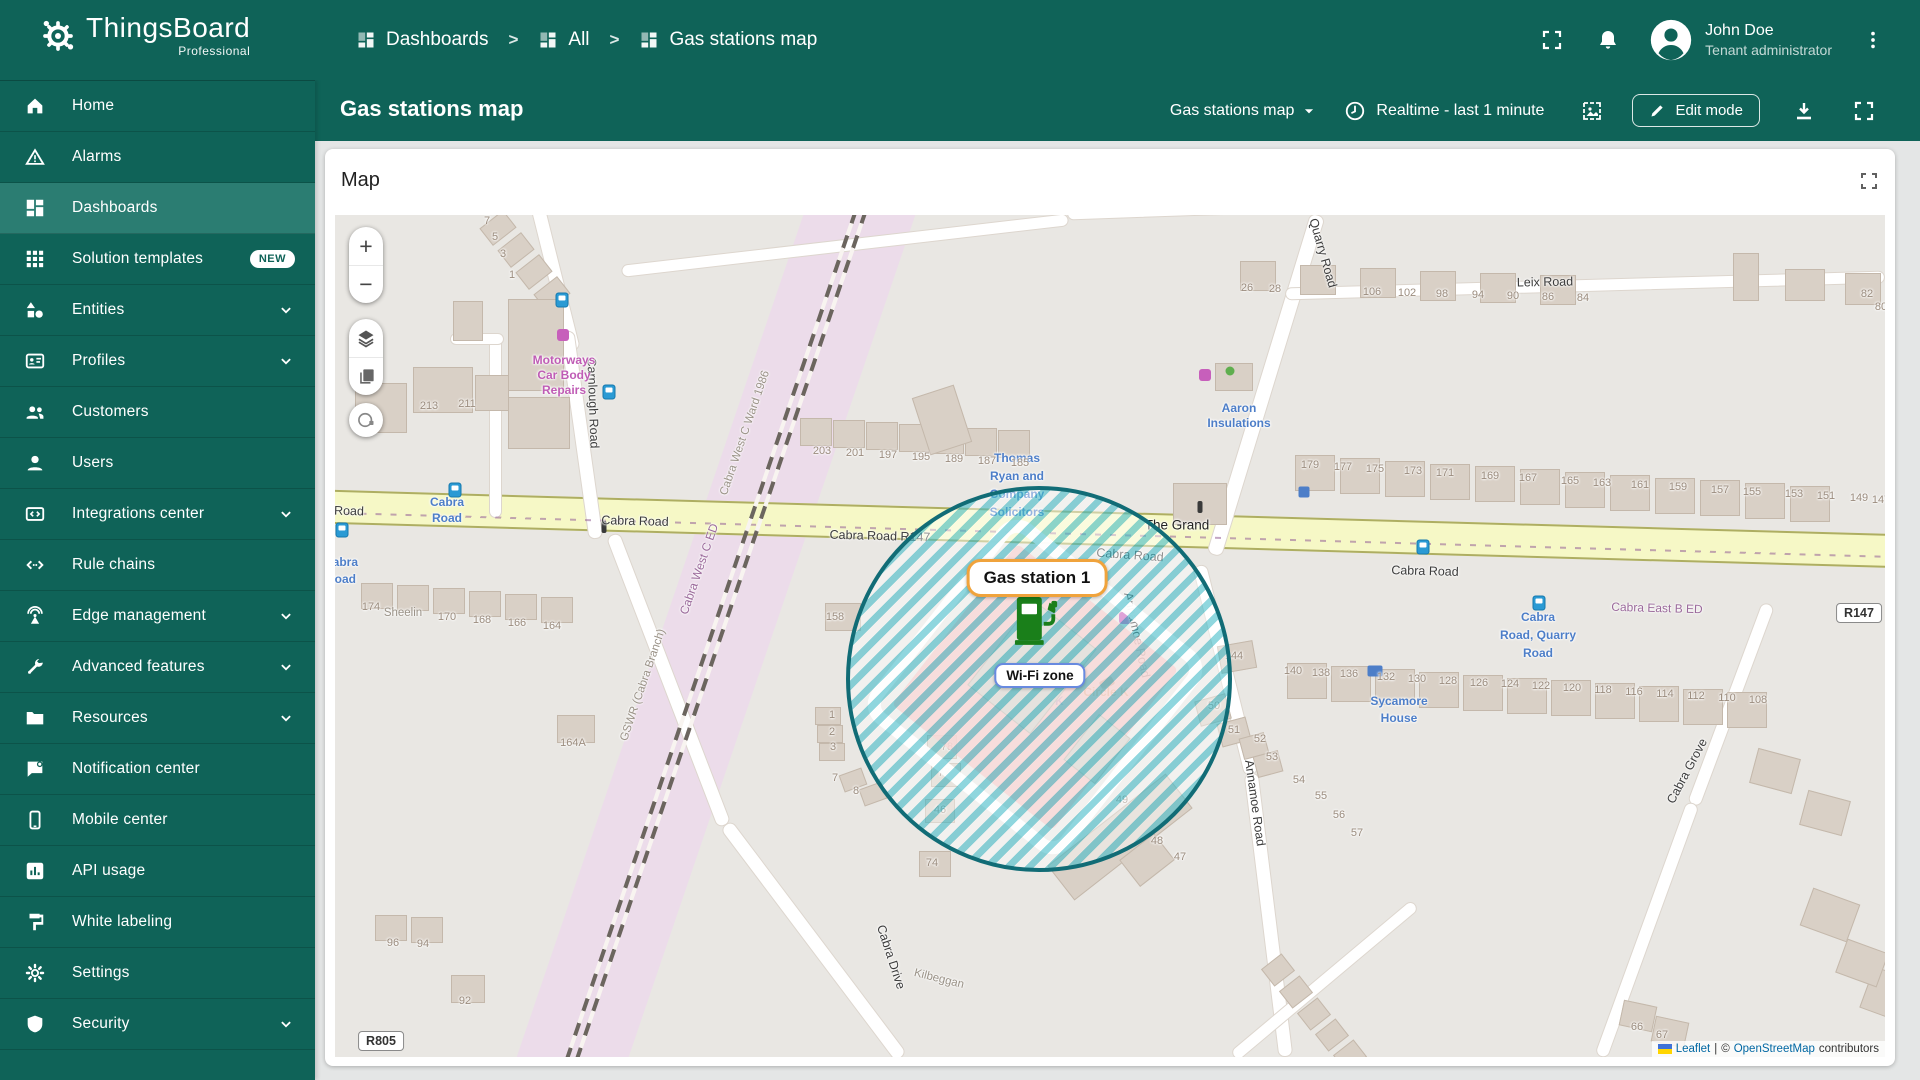 This screenshot has width=1920, height=1080. I want to click on zoom-in-button: +, so click(366, 246).